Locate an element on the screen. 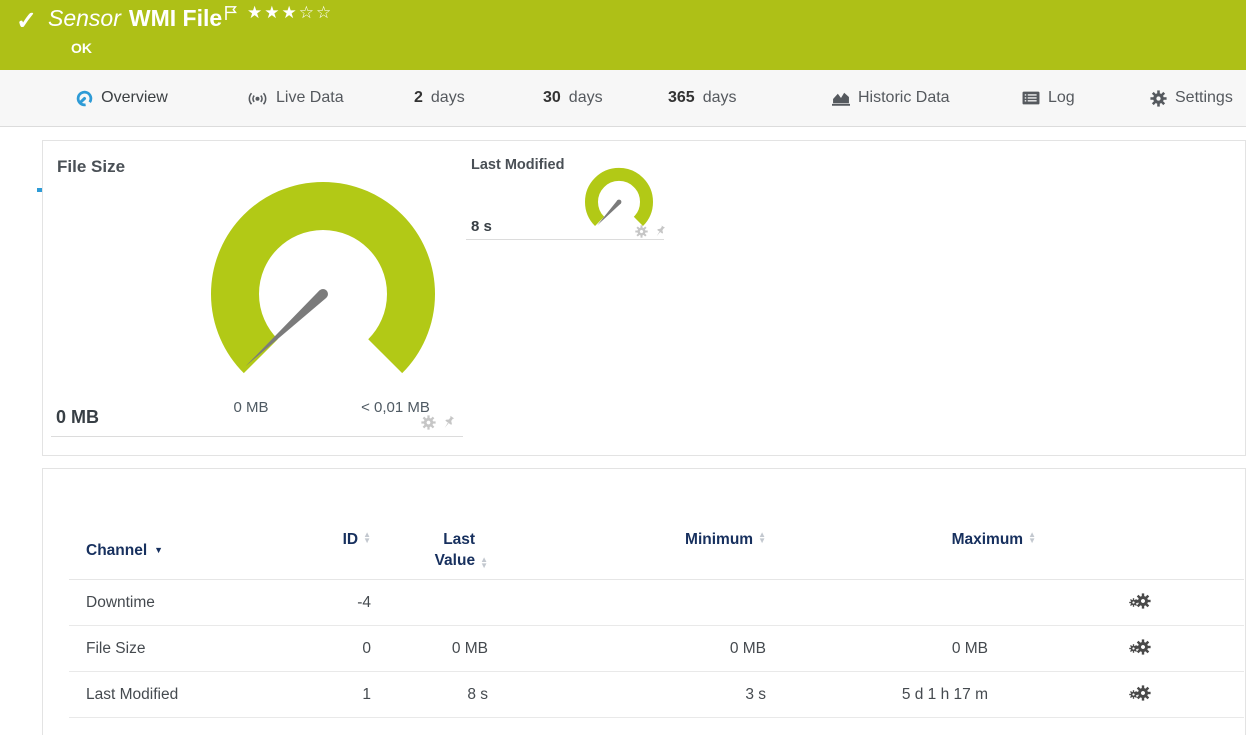  area-chart-icon is located at coordinates (841, 98).